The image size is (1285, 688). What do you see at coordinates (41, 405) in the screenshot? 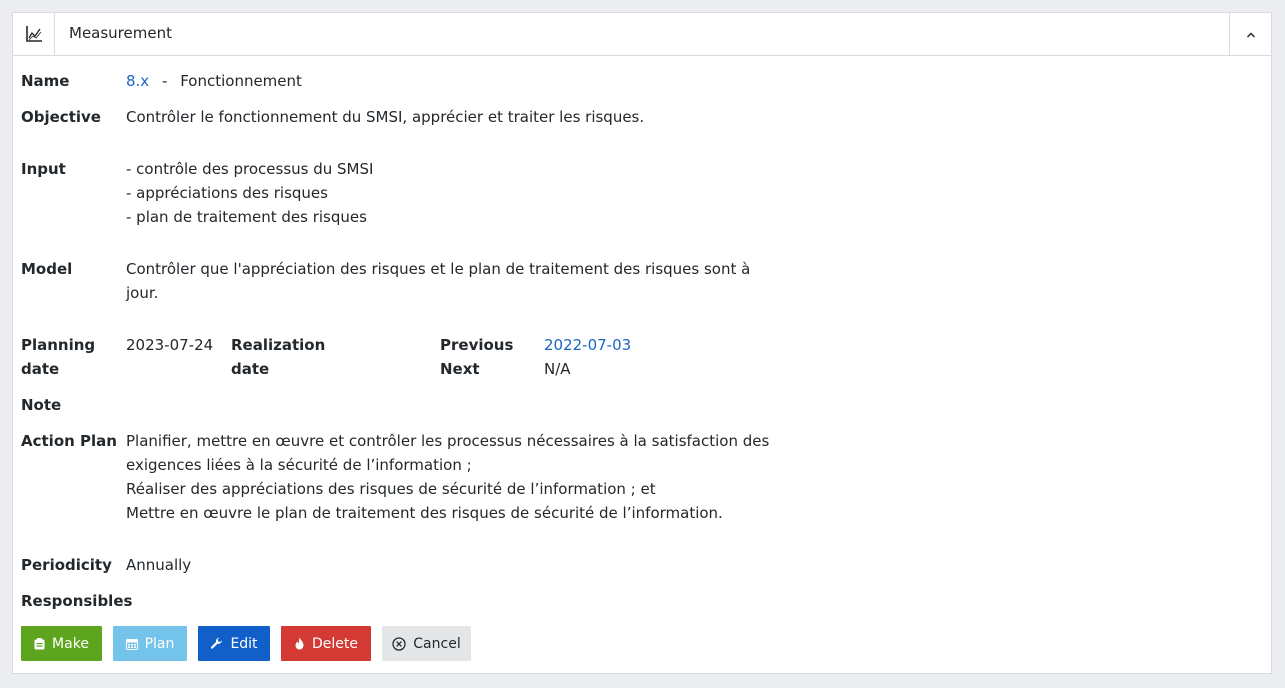
I see `note-label: Note` at bounding box center [41, 405].